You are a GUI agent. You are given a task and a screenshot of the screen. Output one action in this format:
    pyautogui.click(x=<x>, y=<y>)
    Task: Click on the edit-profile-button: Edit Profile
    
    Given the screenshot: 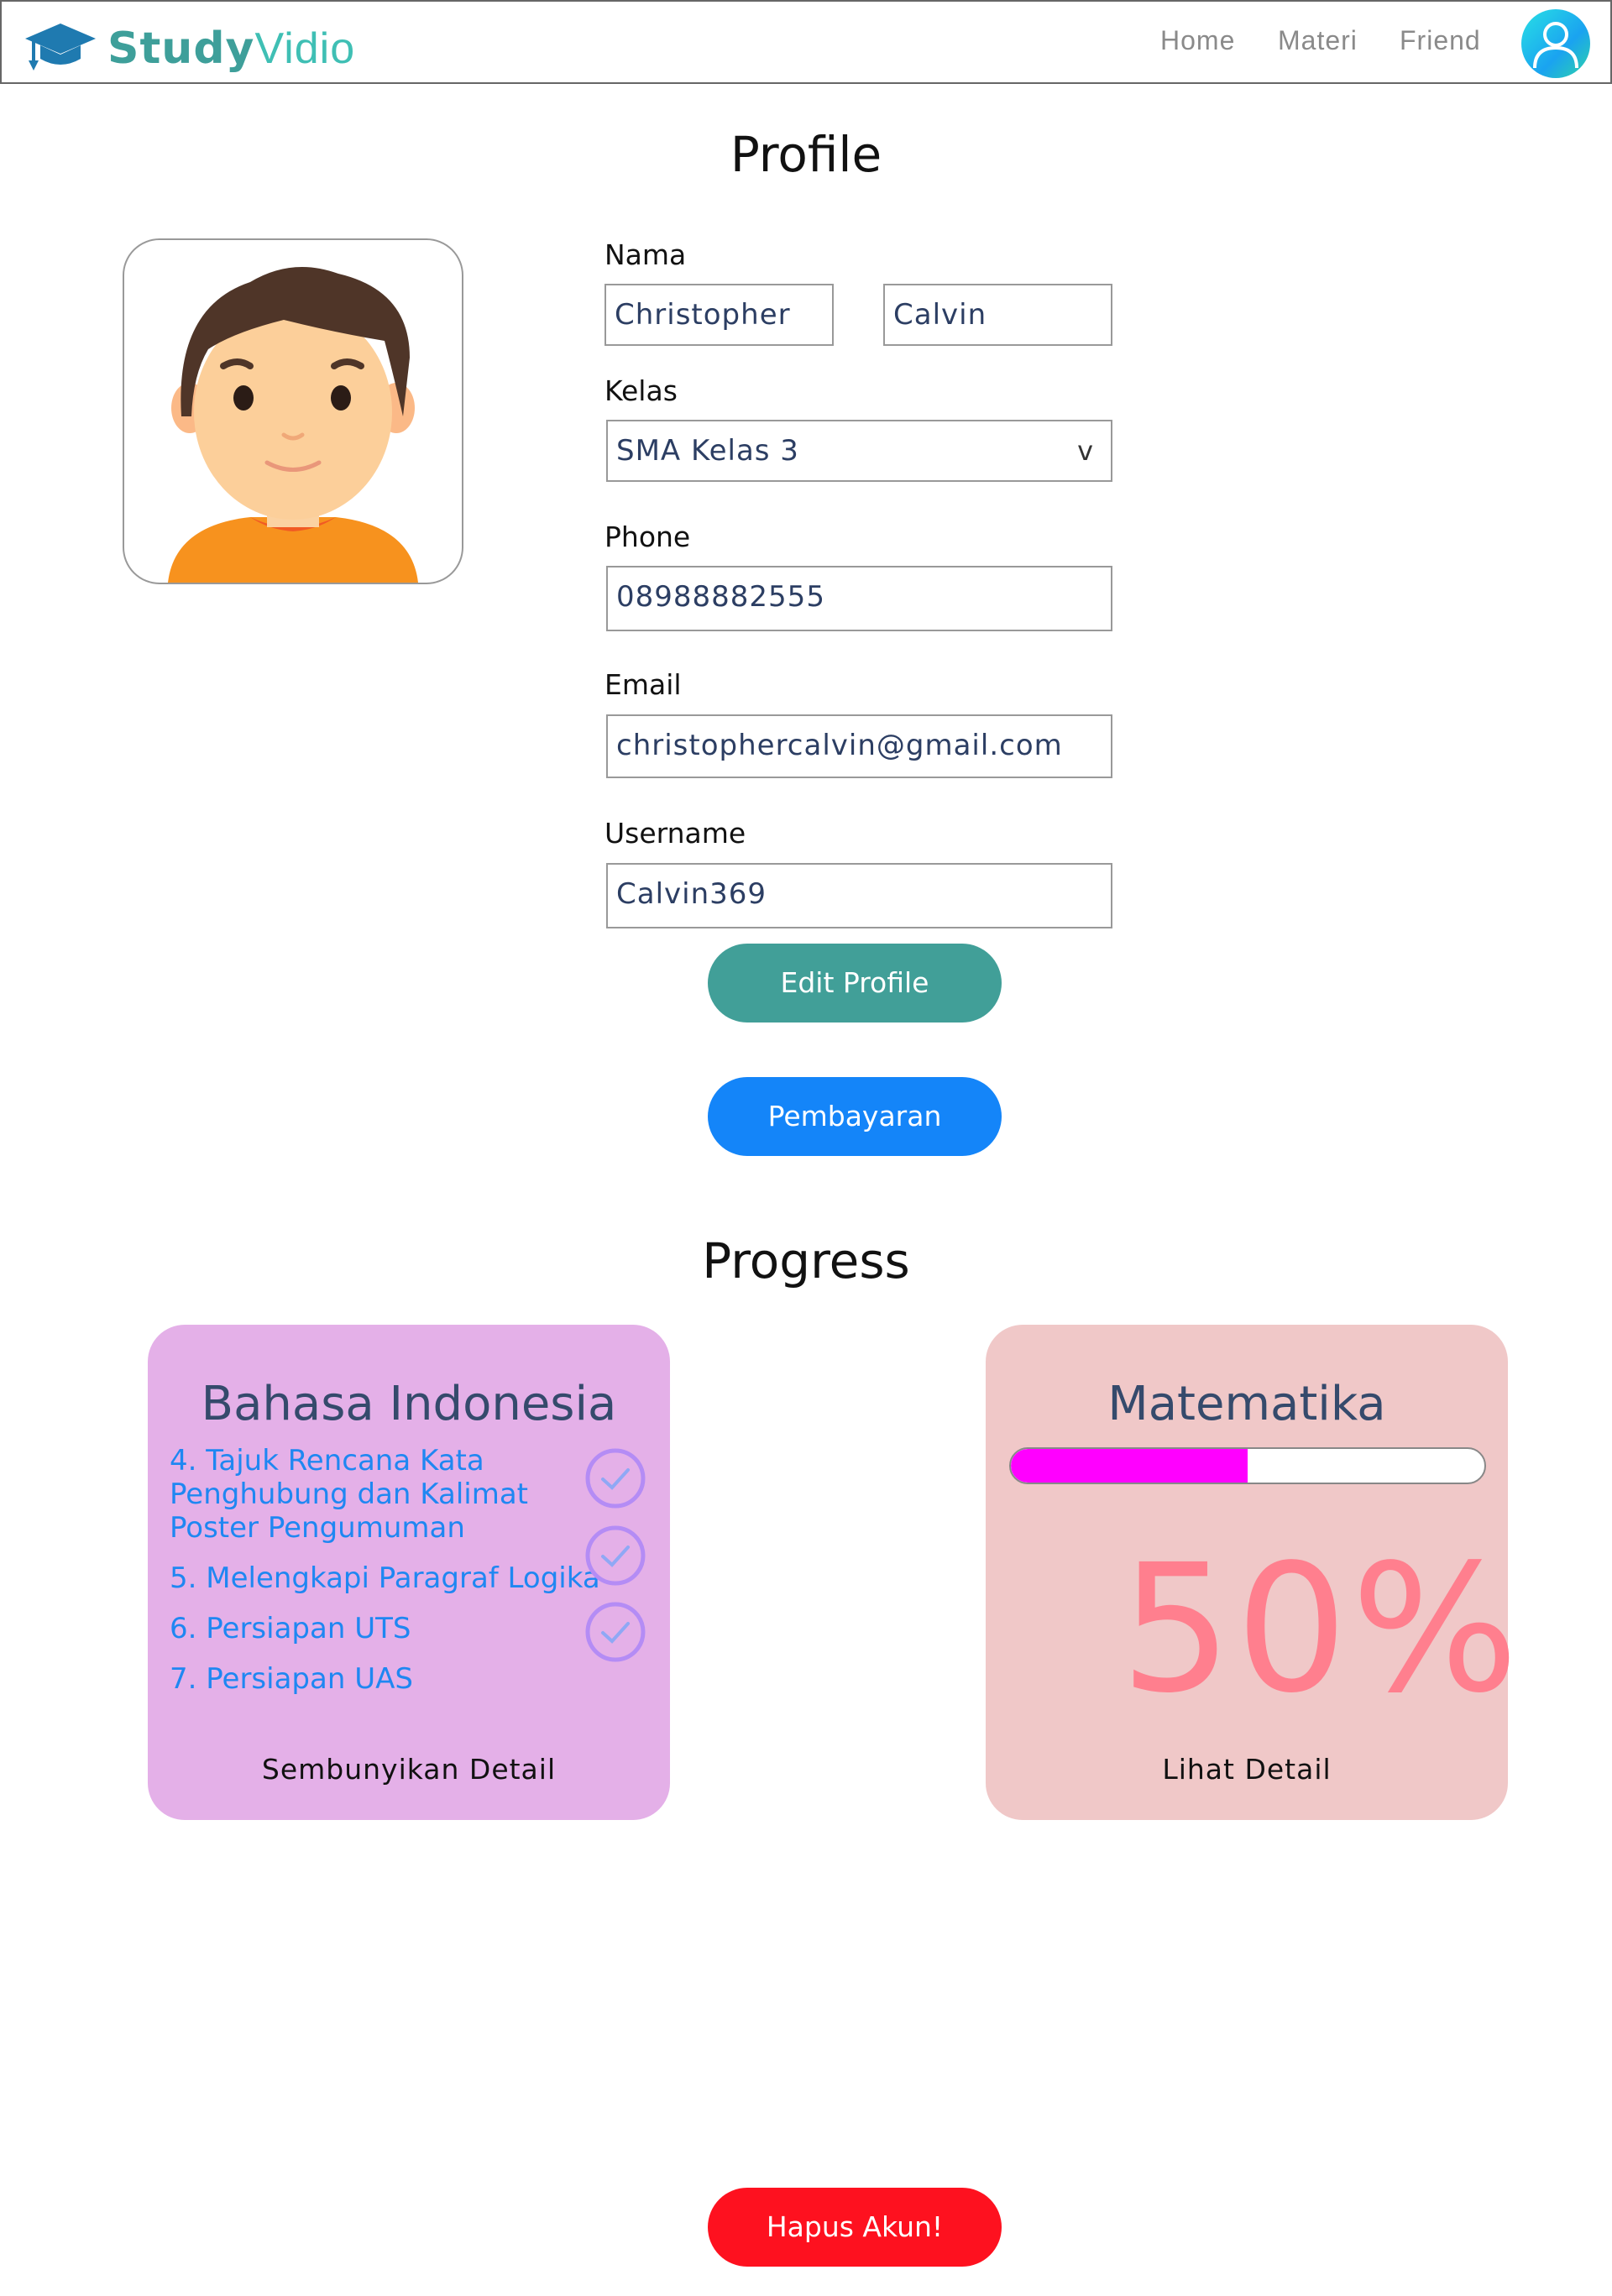 What is the action you would take?
    pyautogui.click(x=855, y=983)
    